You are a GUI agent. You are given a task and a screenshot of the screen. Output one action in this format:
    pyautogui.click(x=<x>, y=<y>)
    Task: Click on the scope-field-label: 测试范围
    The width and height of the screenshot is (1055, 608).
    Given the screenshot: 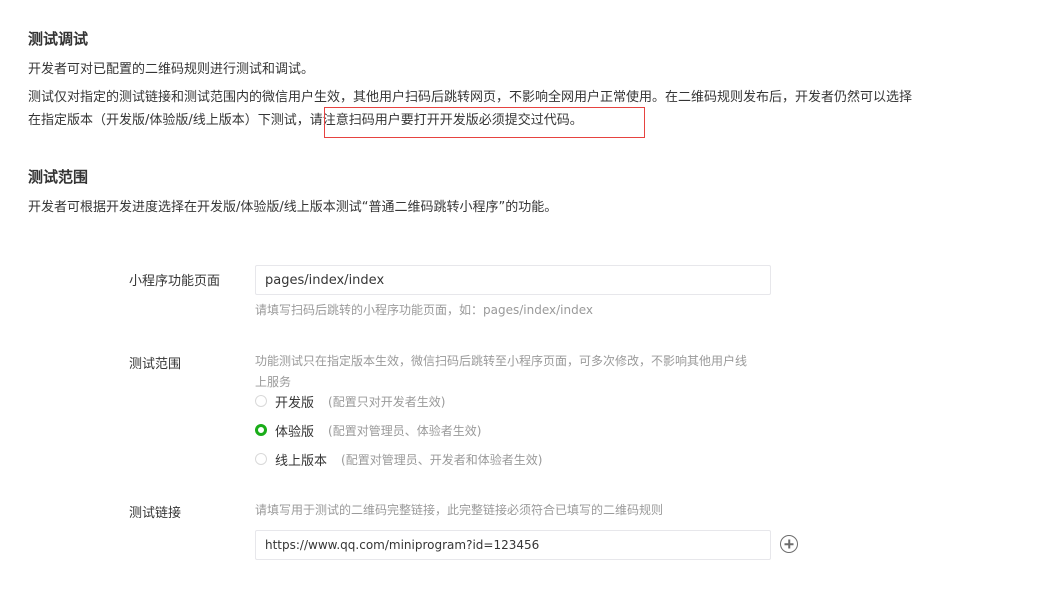 What is the action you would take?
    pyautogui.click(x=155, y=364)
    